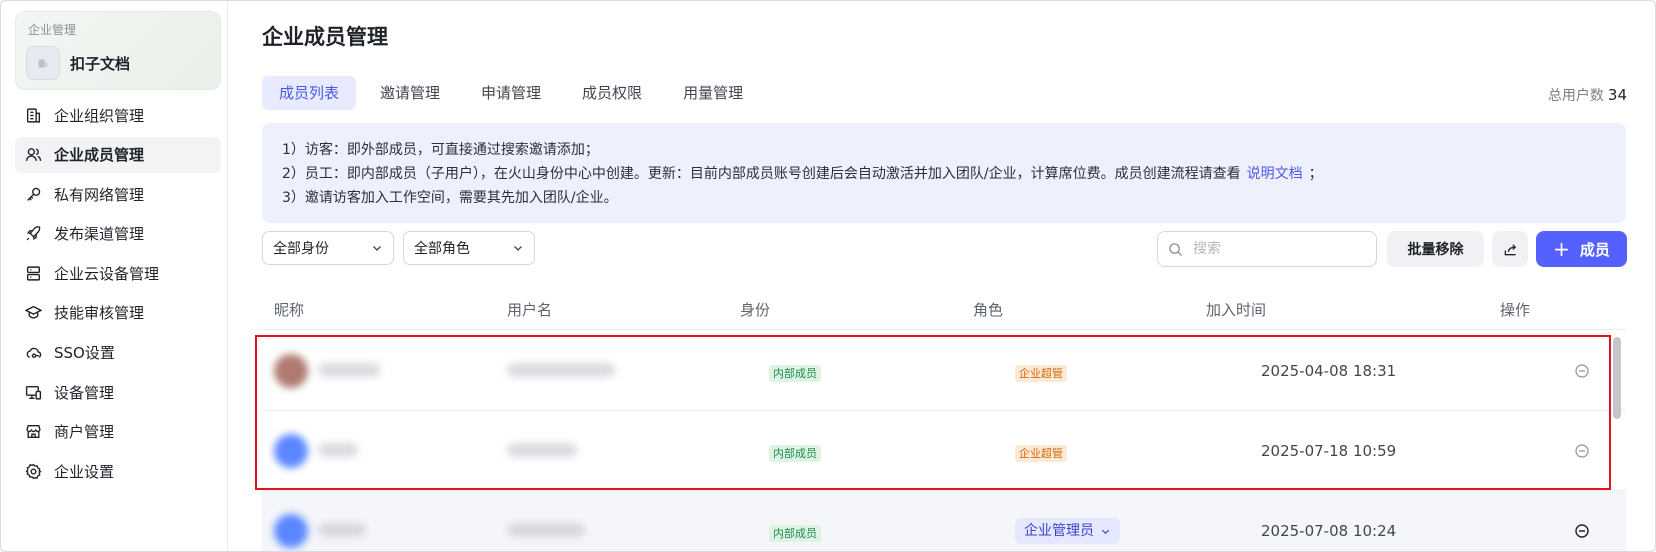  What do you see at coordinates (84, 392) in the screenshot?
I see `sidebar-item-label: 设备管理` at bounding box center [84, 392].